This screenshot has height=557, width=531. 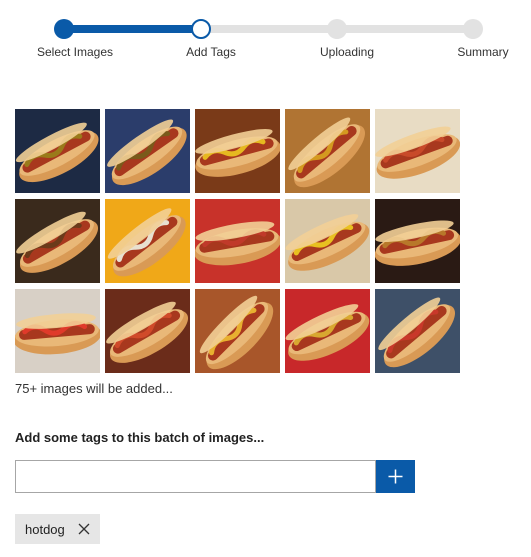 What do you see at coordinates (45, 529) in the screenshot?
I see `tag-chip-label: hotdog` at bounding box center [45, 529].